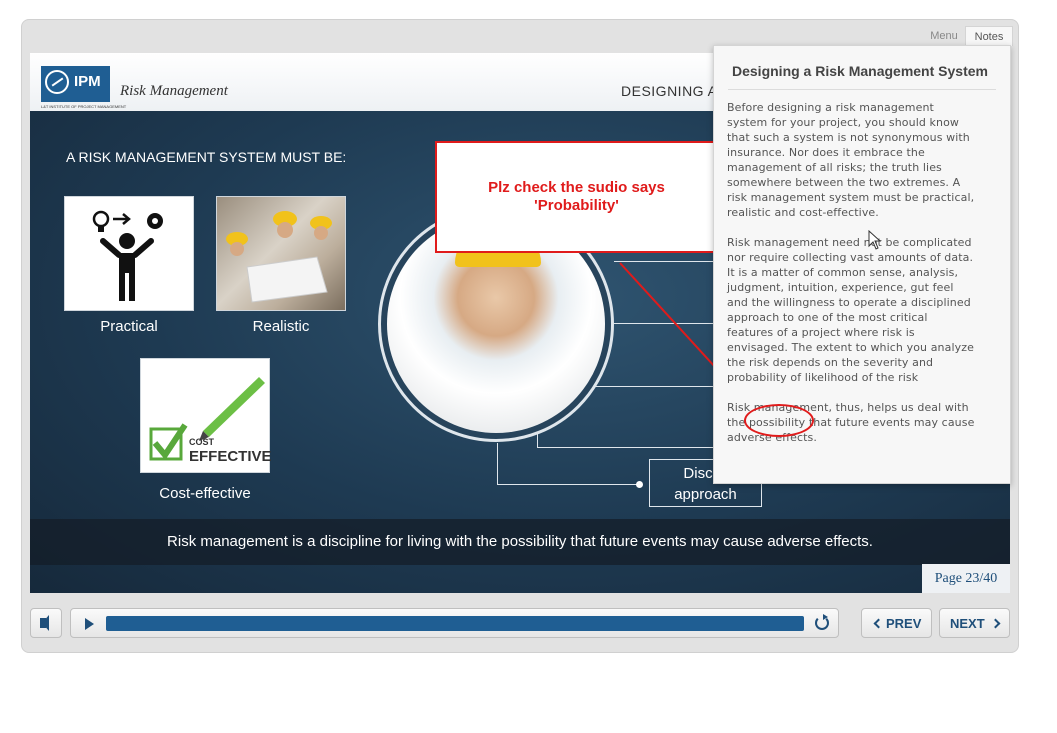 The height and width of the screenshot is (733, 1057). I want to click on seekbar-container, so click(454, 623).